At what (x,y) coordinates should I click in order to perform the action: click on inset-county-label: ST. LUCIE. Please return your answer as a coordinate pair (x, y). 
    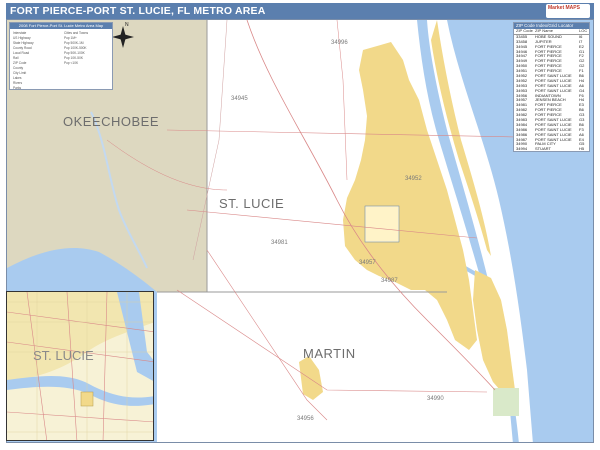
    Looking at the image, I should click on (63, 355).